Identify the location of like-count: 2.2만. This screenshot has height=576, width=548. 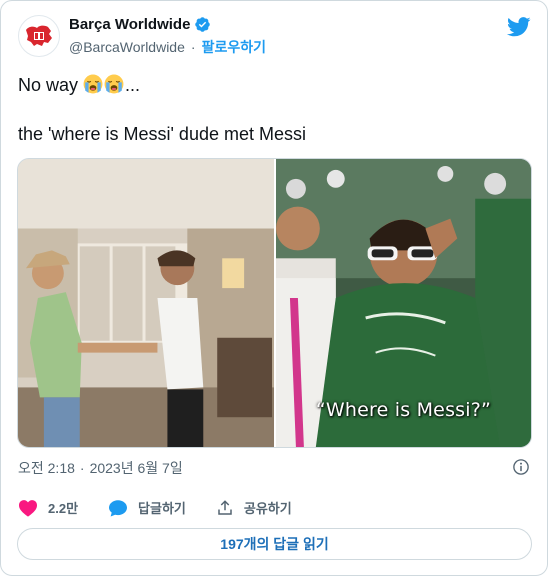
(63, 508).